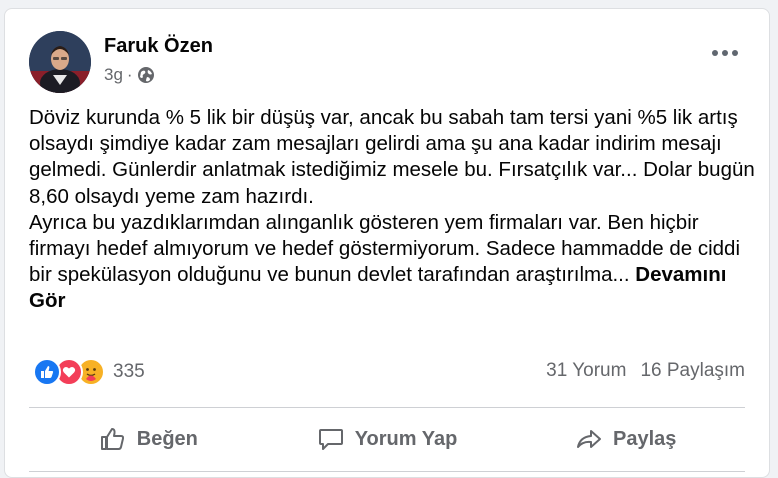 The image size is (778, 478). Describe the element at coordinates (158, 46) in the screenshot. I see `author-name: Faruk Özen` at that location.